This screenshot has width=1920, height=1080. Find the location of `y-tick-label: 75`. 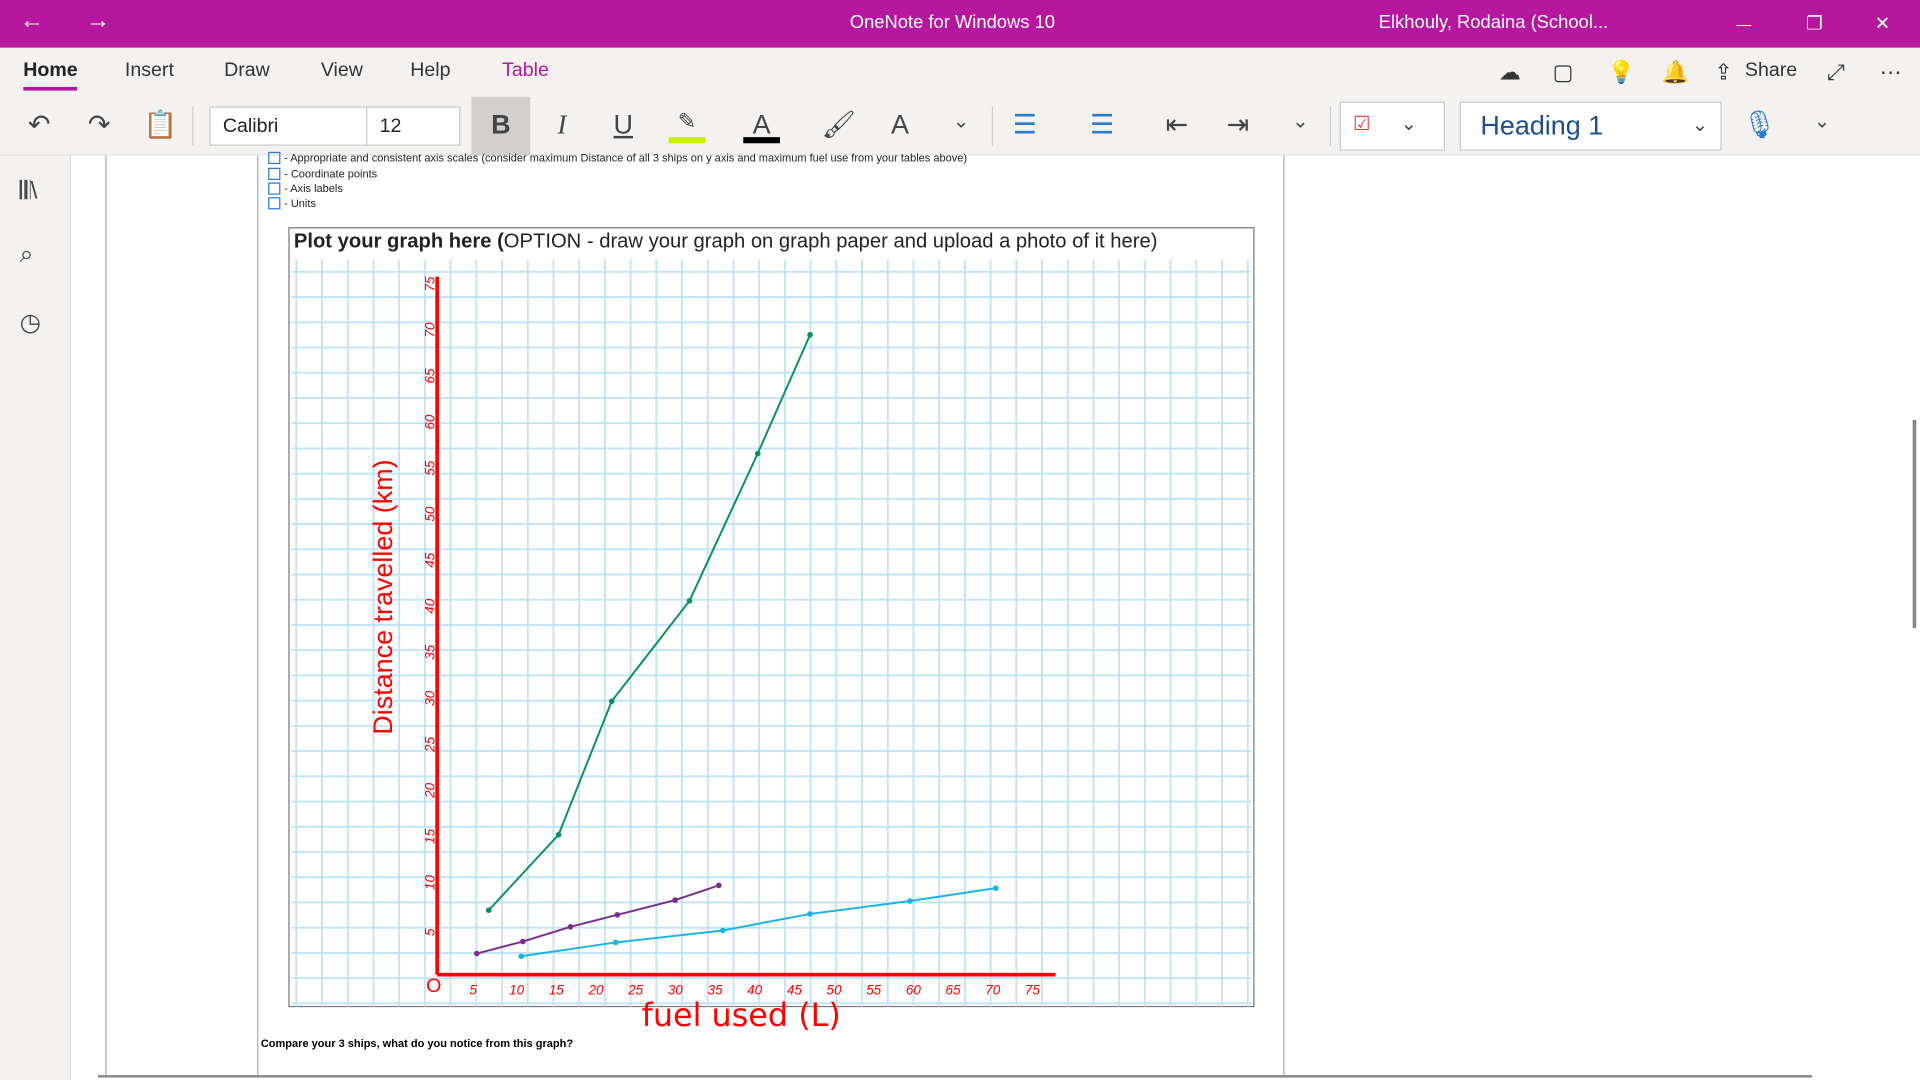

y-tick-label: 75 is located at coordinates (430, 283).